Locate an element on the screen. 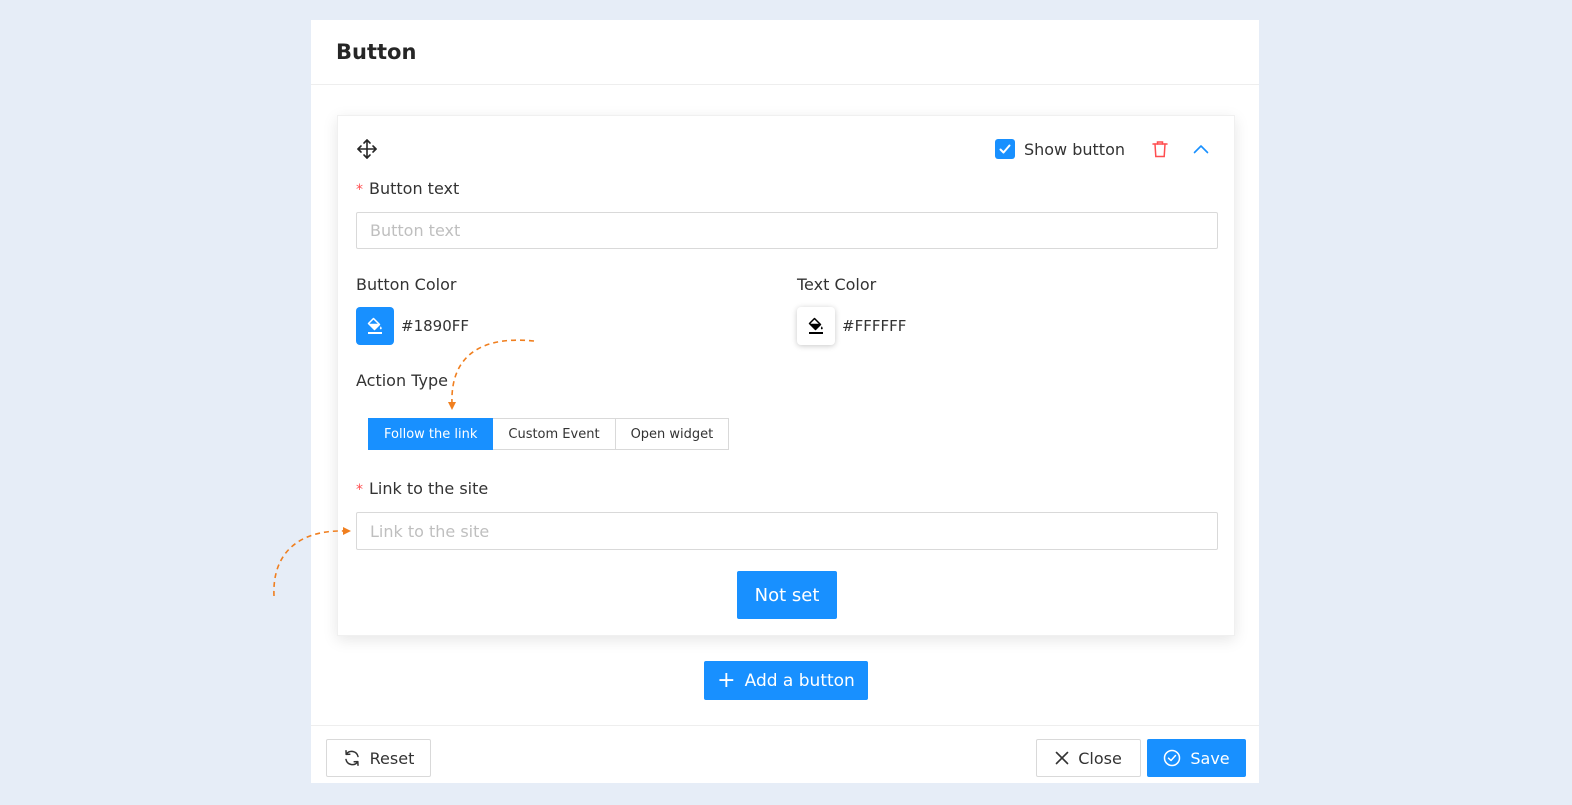 This screenshot has height=805, width=1572. save-label: Save is located at coordinates (1210, 758).